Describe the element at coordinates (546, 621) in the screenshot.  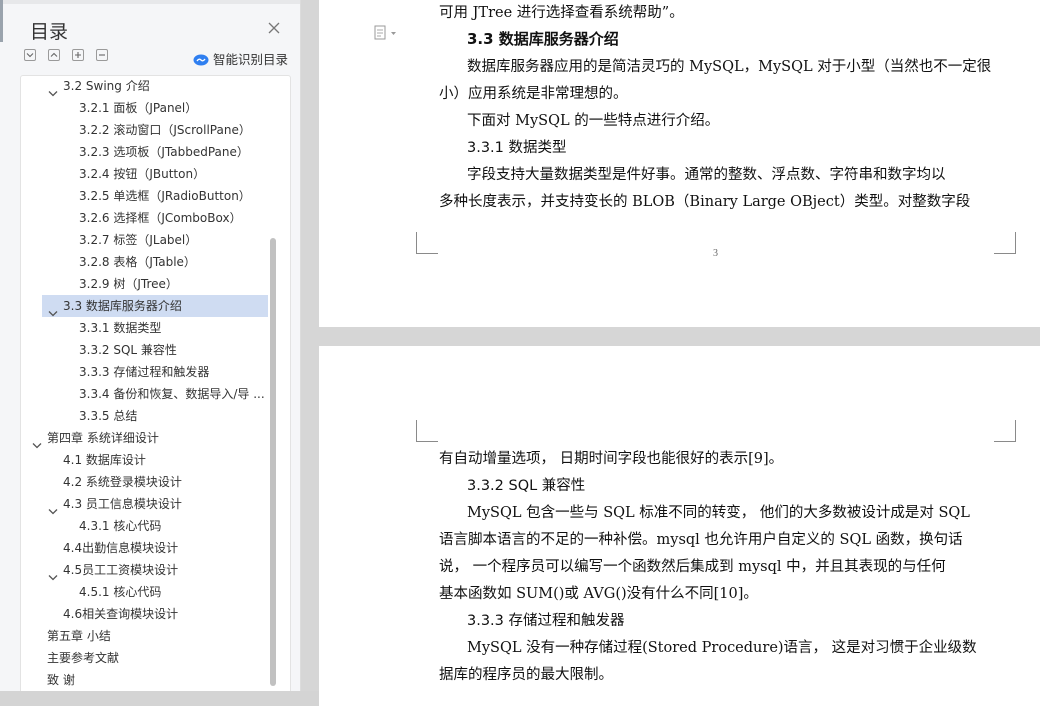
I see `doc-heading: 3.3.3 存储过程和触发器` at that location.